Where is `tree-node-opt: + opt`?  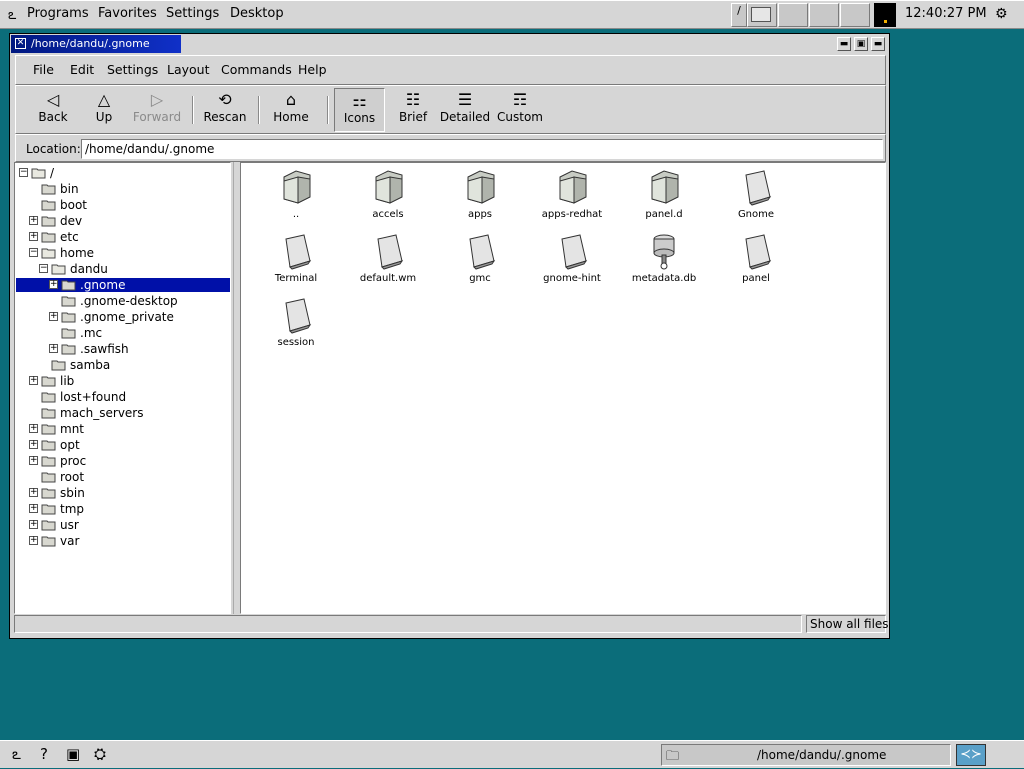 tree-node-opt: + opt is located at coordinates (122, 445).